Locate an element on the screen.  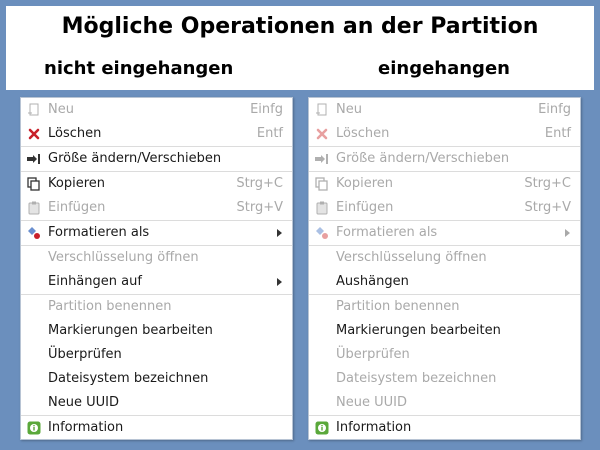
page-title: Mögliche Operationen an der Partition is located at coordinates (300, 26).